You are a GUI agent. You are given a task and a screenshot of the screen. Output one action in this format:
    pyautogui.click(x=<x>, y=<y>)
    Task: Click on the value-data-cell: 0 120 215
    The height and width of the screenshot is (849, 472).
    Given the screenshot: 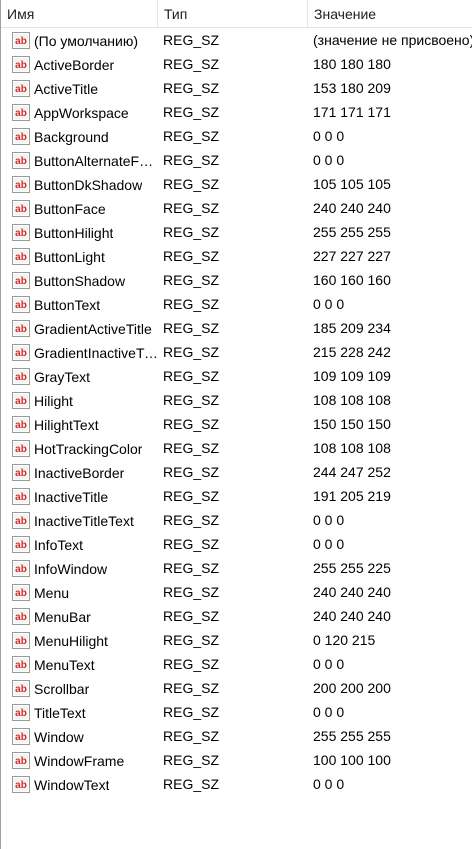 What is the action you would take?
    pyautogui.click(x=344, y=640)
    